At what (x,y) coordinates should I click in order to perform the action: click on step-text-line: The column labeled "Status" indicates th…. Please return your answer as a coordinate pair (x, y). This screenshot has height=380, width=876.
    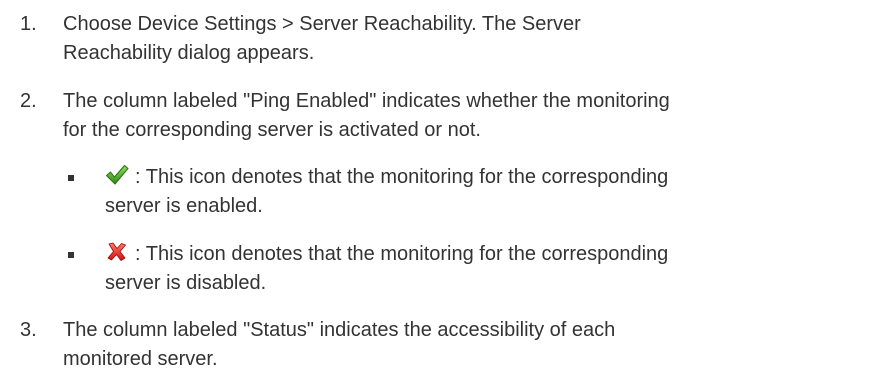
    Looking at the image, I should click on (339, 330).